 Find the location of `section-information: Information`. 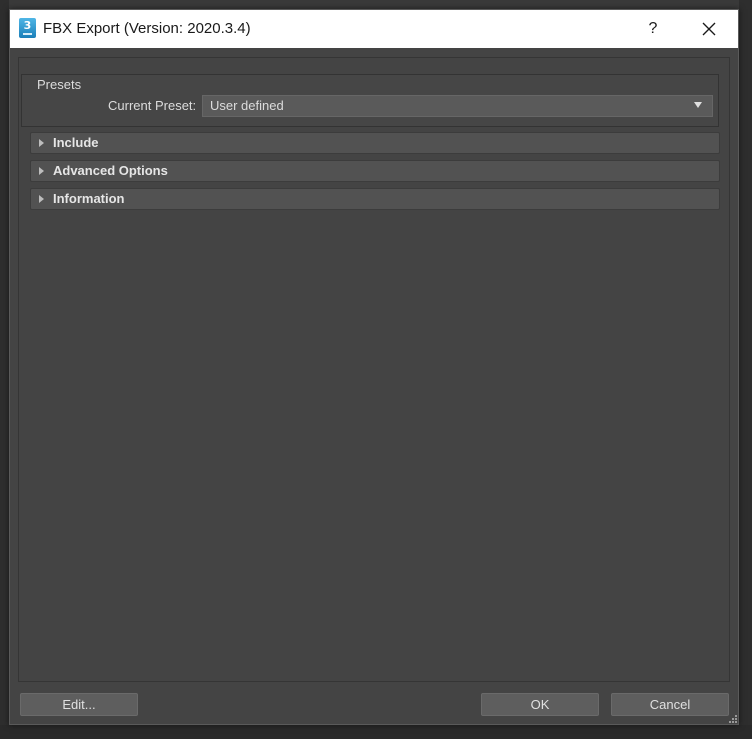

section-information: Information is located at coordinates (375, 199).